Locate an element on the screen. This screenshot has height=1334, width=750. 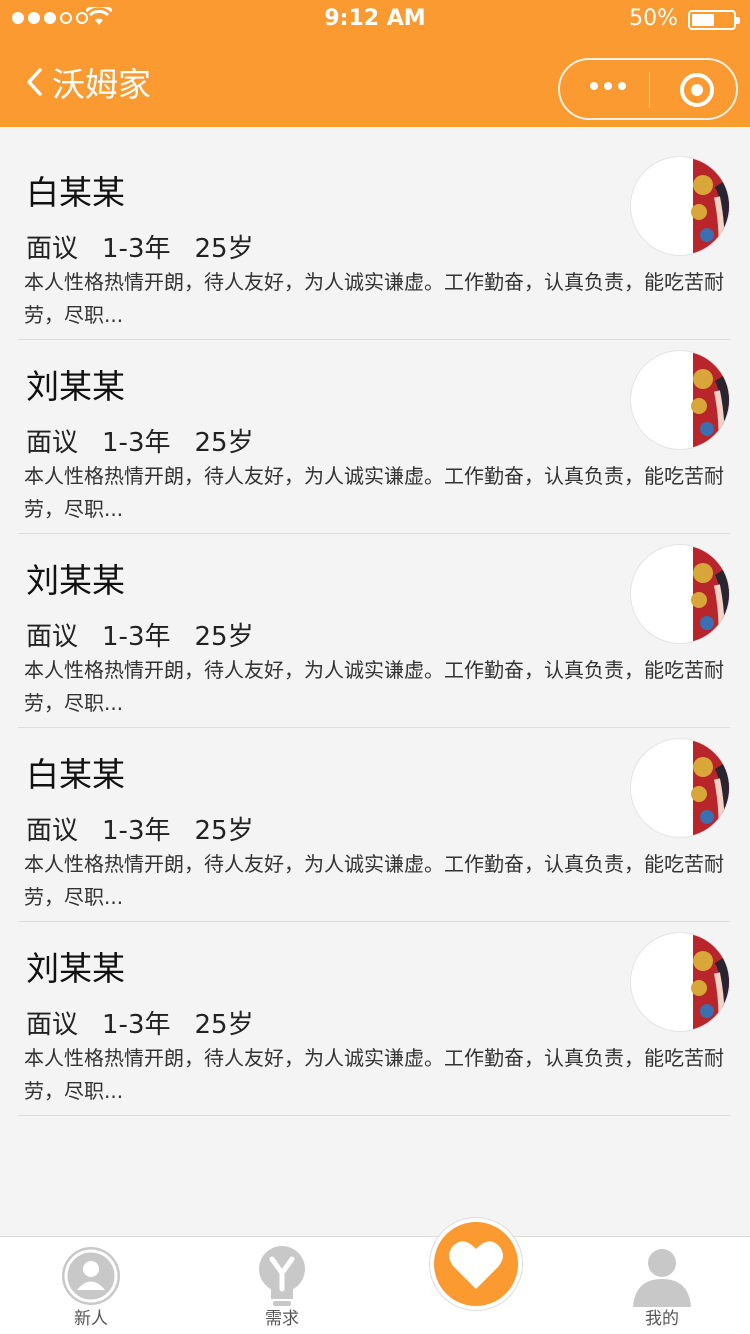
top-bar: 9:12 AM 50% 沃姆家 is located at coordinates (375, 63).